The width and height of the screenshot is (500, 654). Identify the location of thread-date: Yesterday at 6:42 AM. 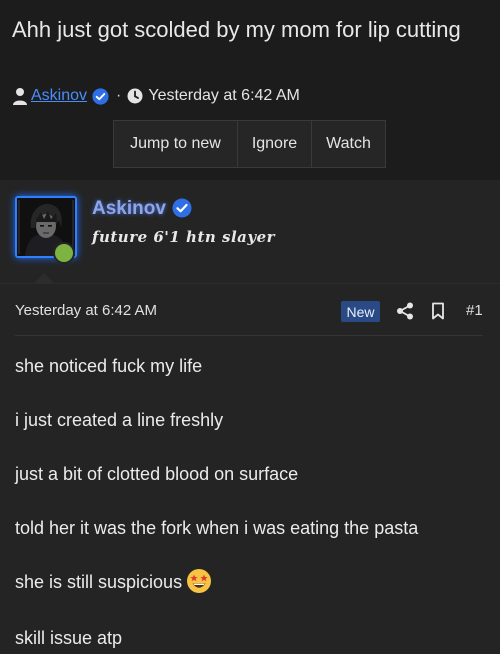
(224, 96).